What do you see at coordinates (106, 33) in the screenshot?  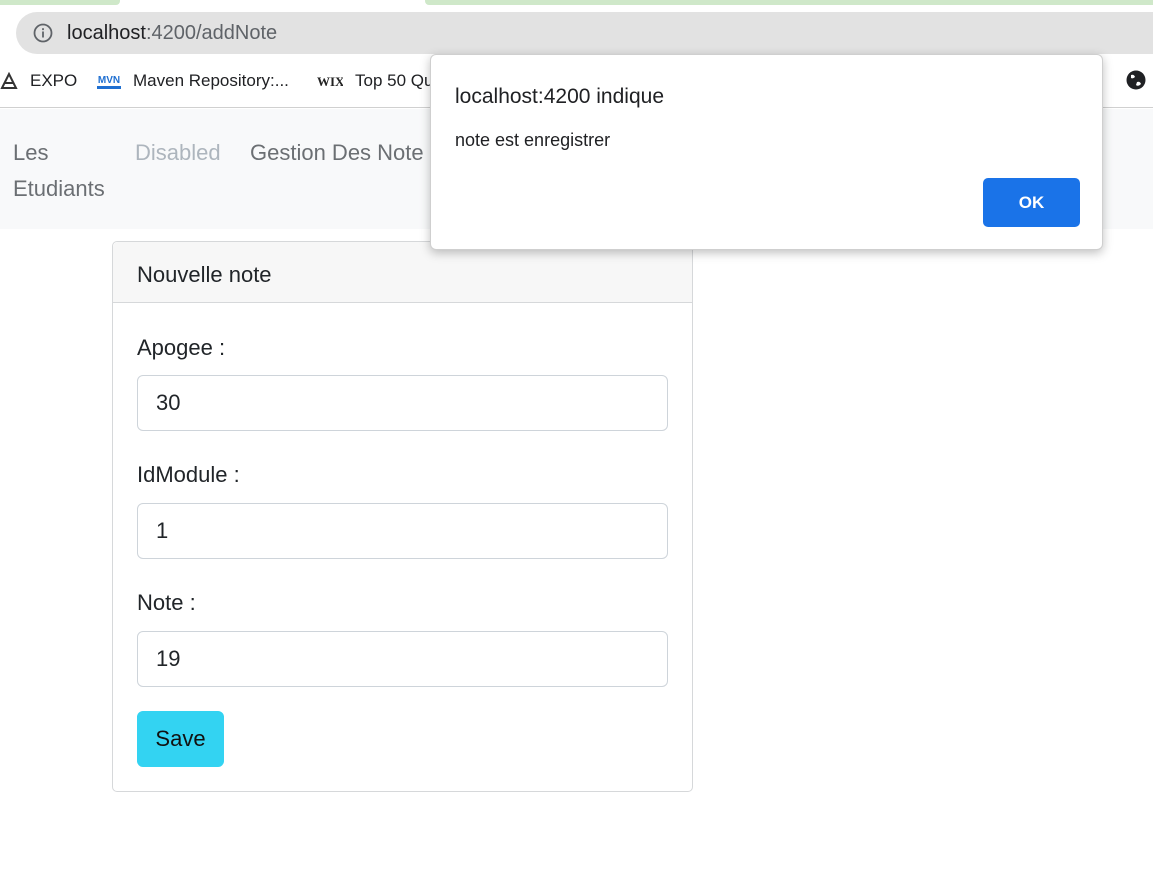 I see `url-host: localhost` at bounding box center [106, 33].